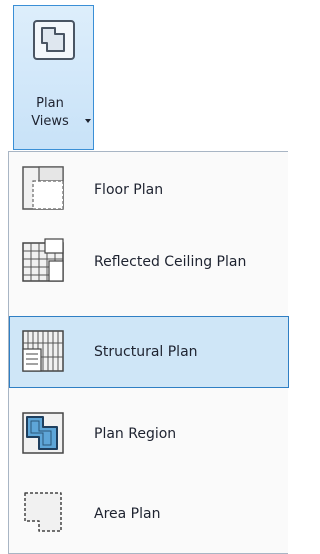  I want to click on menu-item-label: Area Plan, so click(127, 514).